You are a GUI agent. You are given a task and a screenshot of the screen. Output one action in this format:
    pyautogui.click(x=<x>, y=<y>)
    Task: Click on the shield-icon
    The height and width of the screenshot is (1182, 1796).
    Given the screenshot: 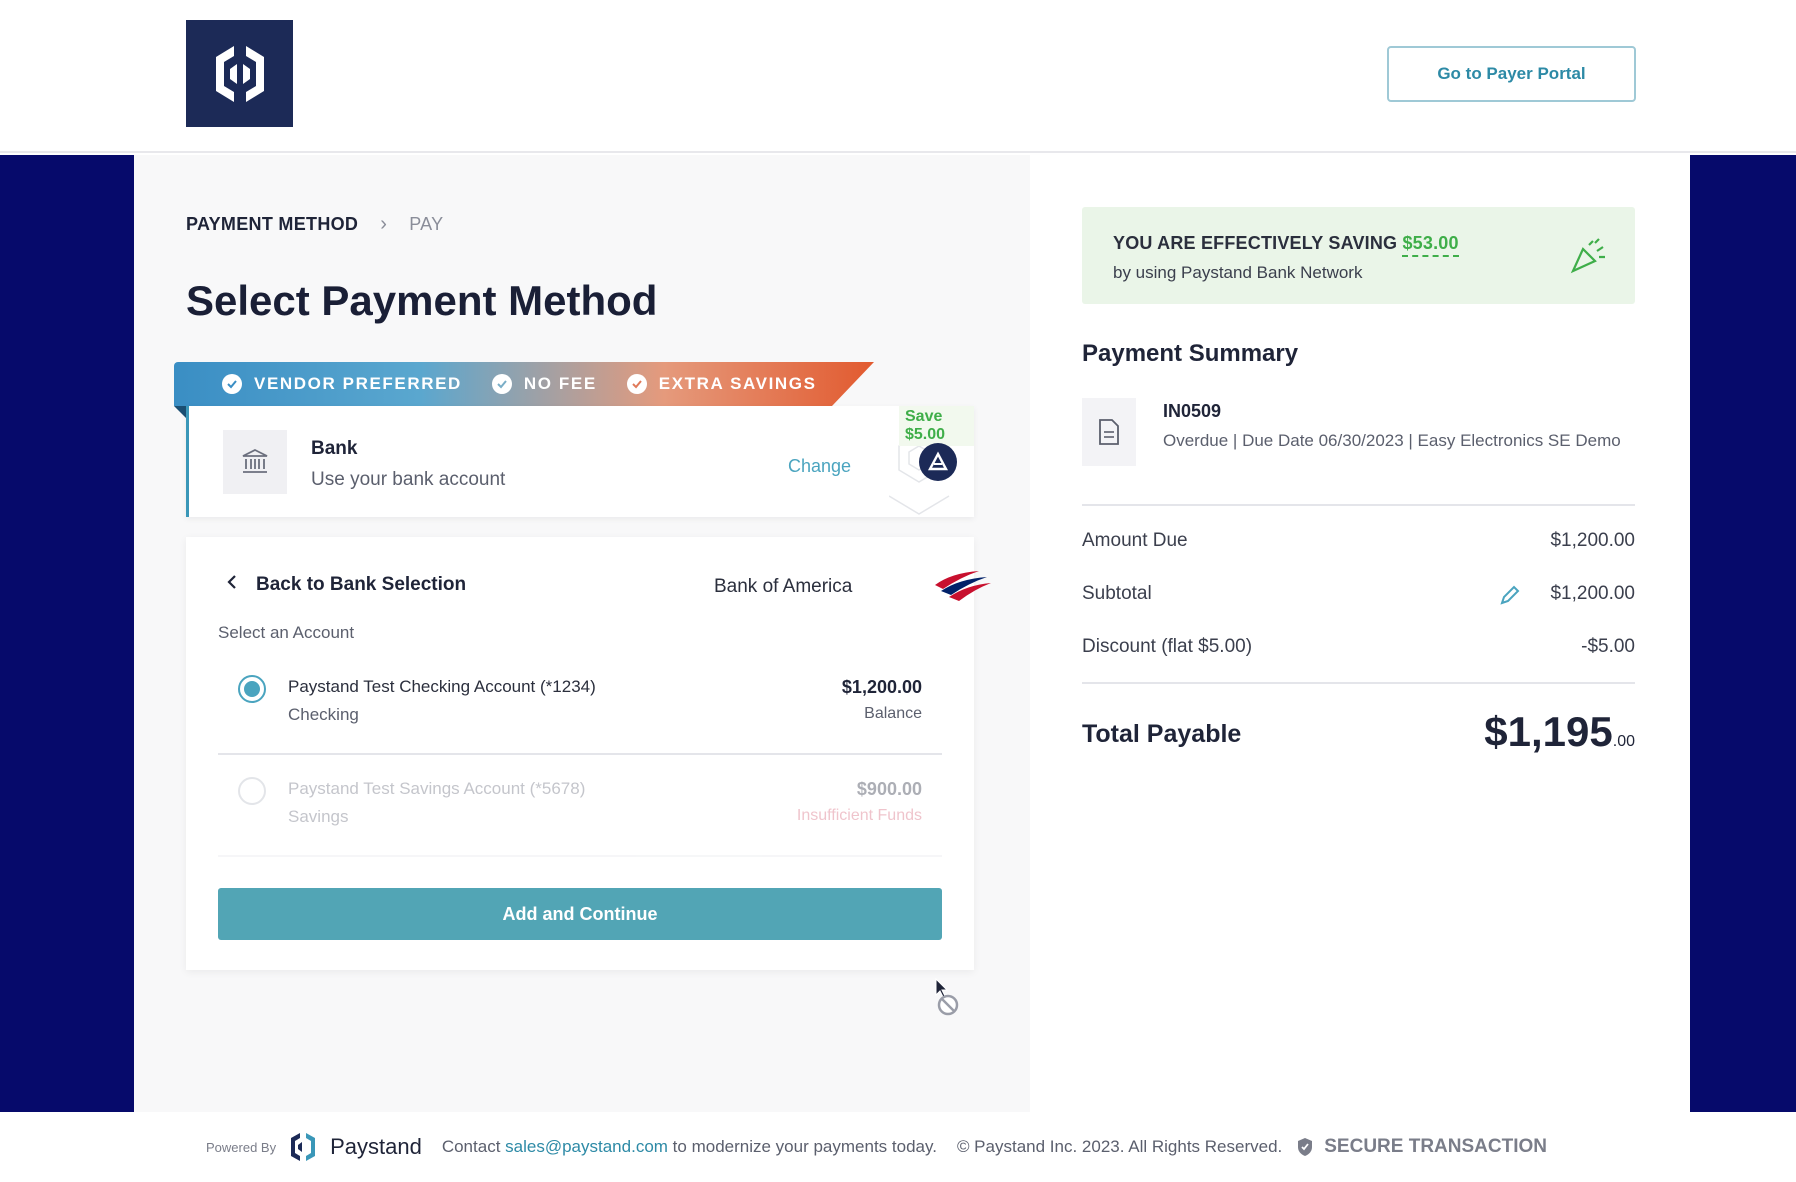 What is the action you would take?
    pyautogui.click(x=1305, y=1147)
    